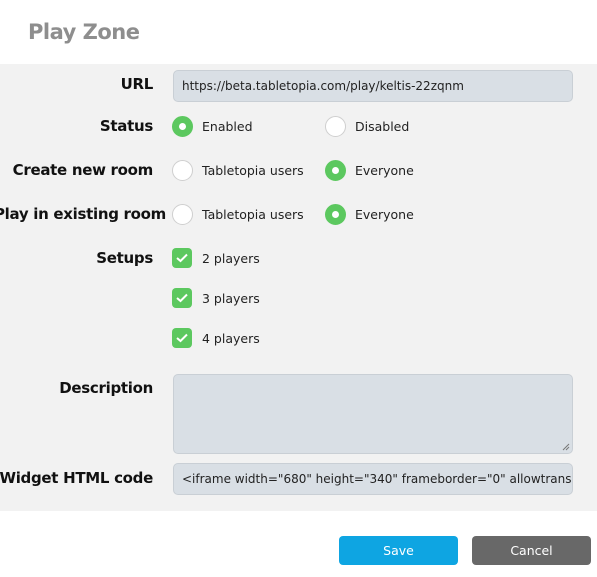 The width and height of the screenshot is (597, 577). Describe the element at coordinates (182, 214) in the screenshot. I see `existing-room-tabletopia-radio` at that location.